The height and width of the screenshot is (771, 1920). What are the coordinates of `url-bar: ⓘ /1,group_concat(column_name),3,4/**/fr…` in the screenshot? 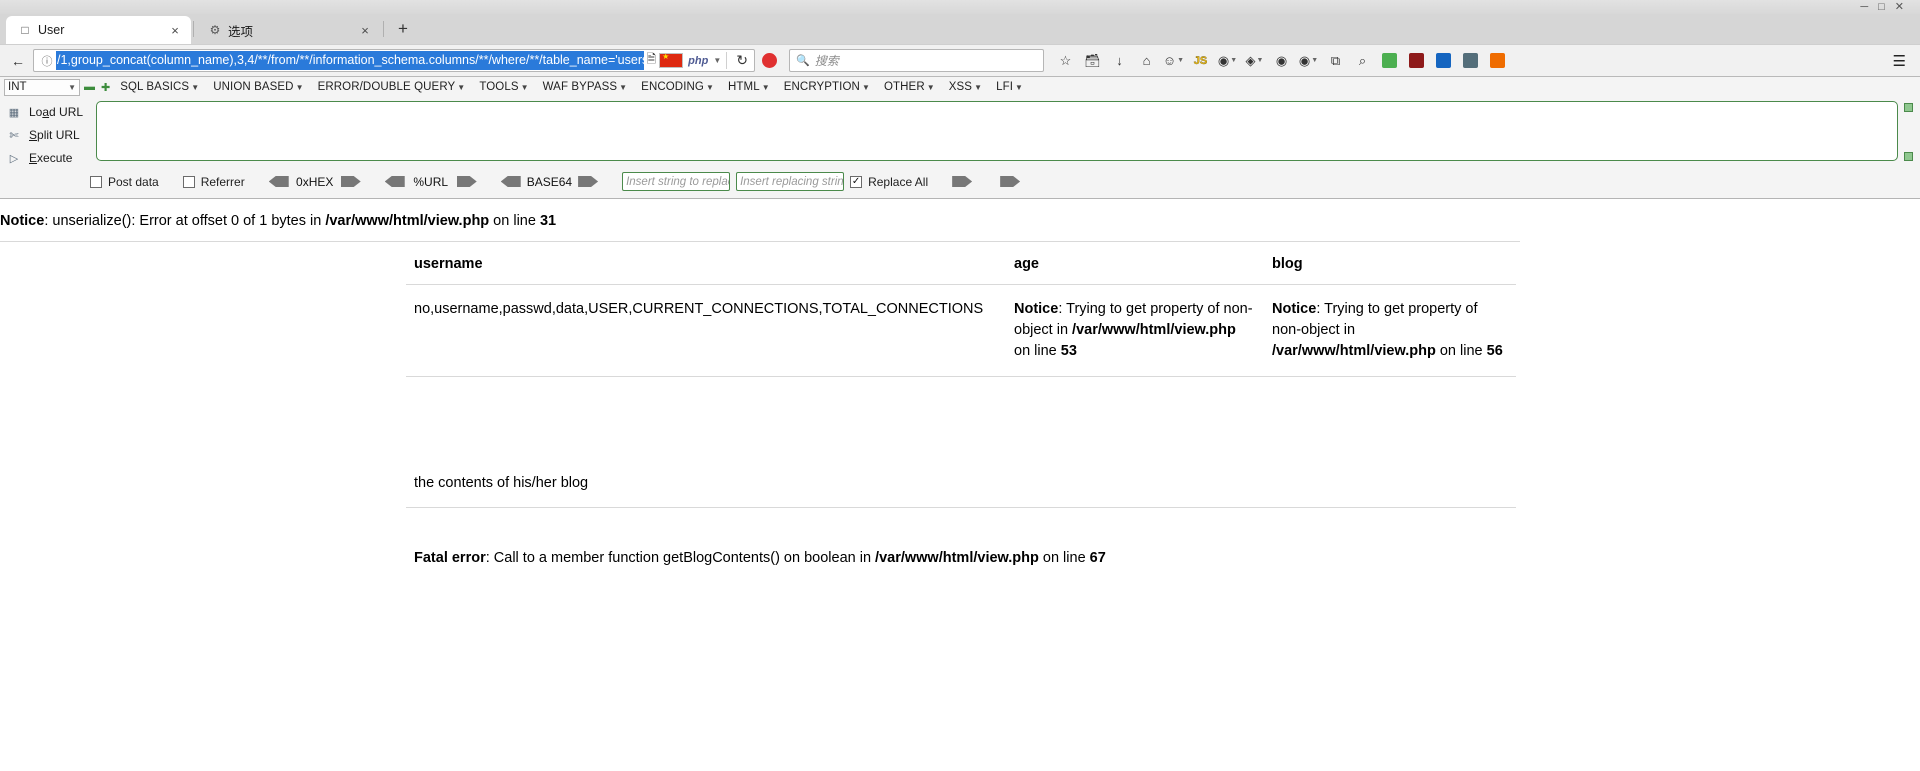 It's located at (394, 60).